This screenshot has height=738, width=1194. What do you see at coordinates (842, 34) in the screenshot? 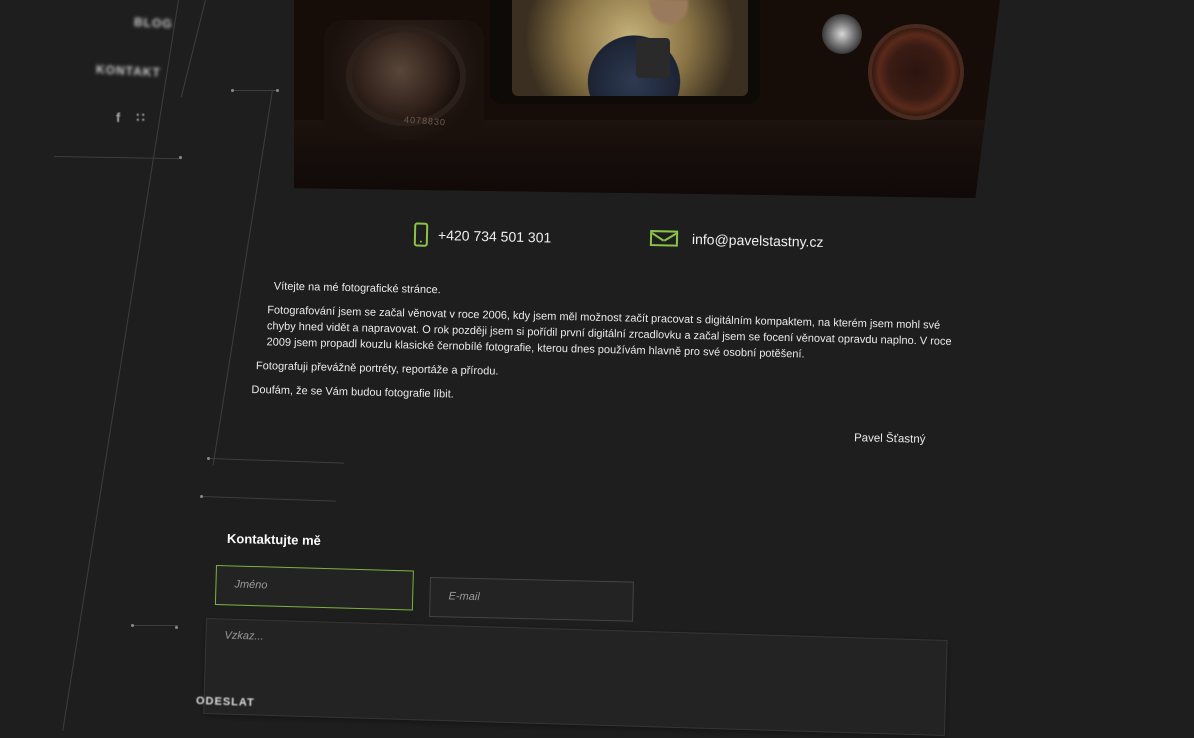
I see `camera-knob` at bounding box center [842, 34].